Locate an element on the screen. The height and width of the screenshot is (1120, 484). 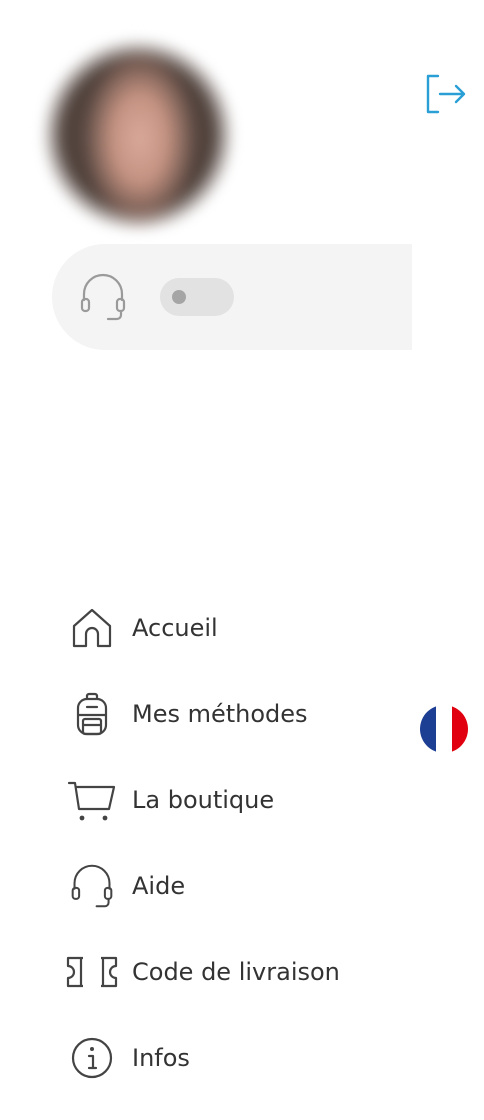
menu-item-la-boutique: La boutique is located at coordinates (216, 800).